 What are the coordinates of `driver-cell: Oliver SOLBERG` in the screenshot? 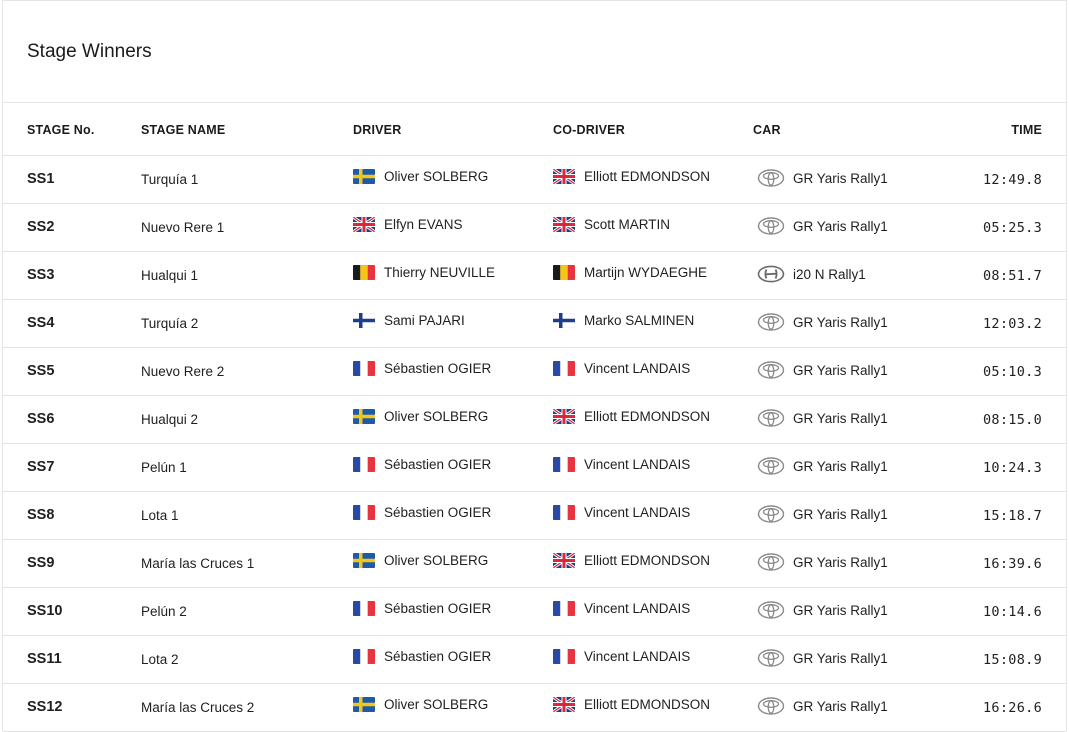 It's located at (420, 704).